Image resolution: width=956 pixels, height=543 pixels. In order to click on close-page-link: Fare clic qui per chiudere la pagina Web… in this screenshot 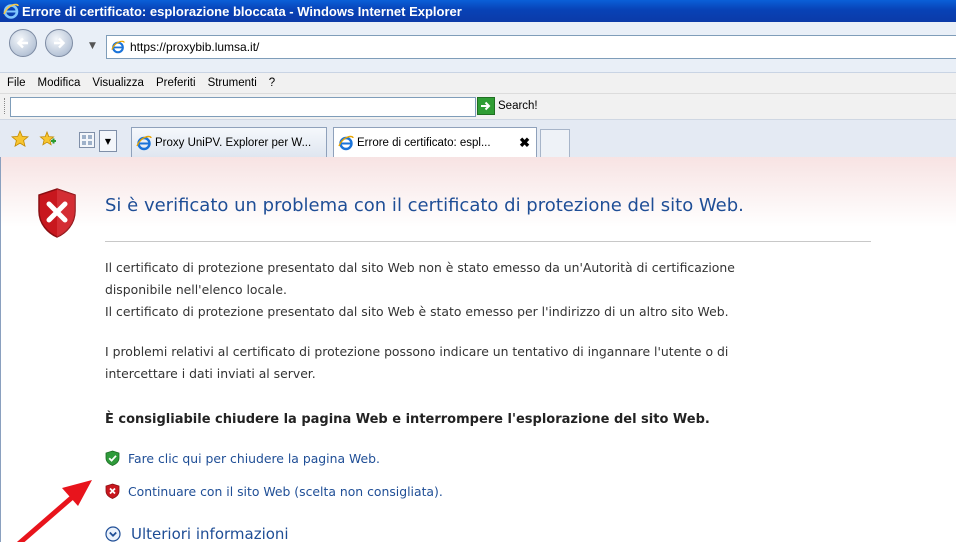, I will do `click(242, 458)`.